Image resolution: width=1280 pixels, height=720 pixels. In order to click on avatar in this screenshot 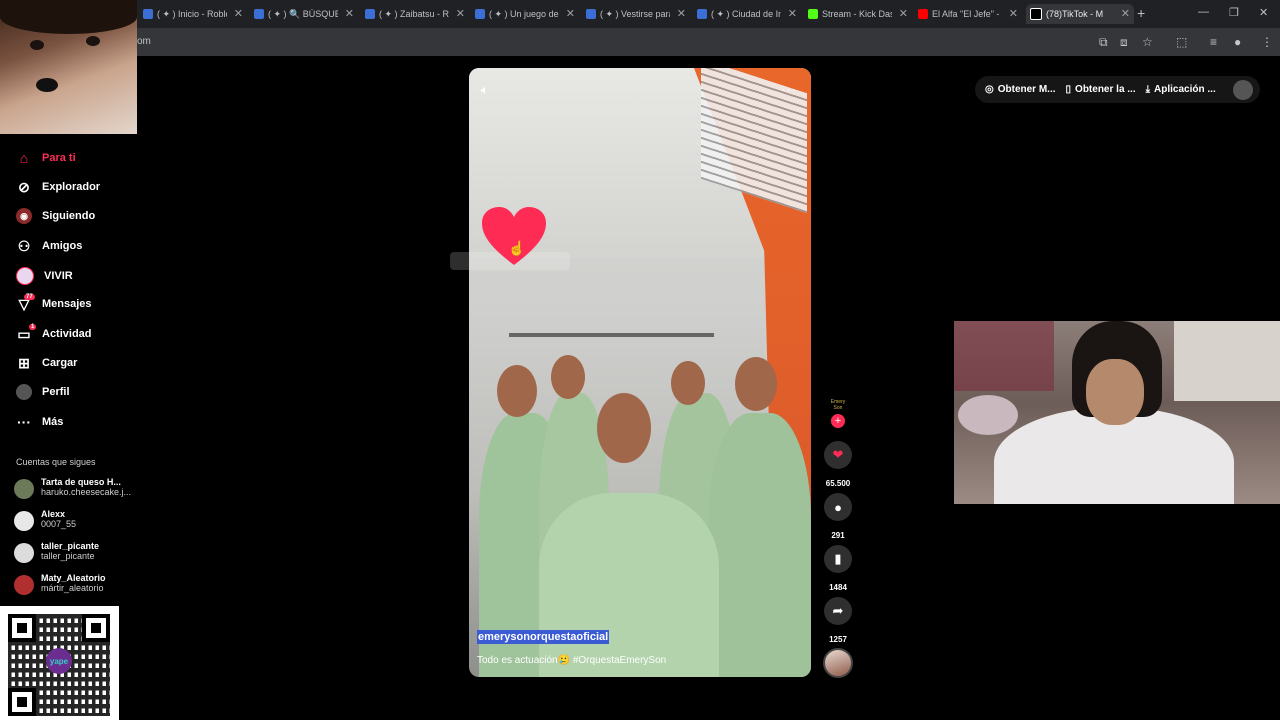, I will do `click(24, 521)`.